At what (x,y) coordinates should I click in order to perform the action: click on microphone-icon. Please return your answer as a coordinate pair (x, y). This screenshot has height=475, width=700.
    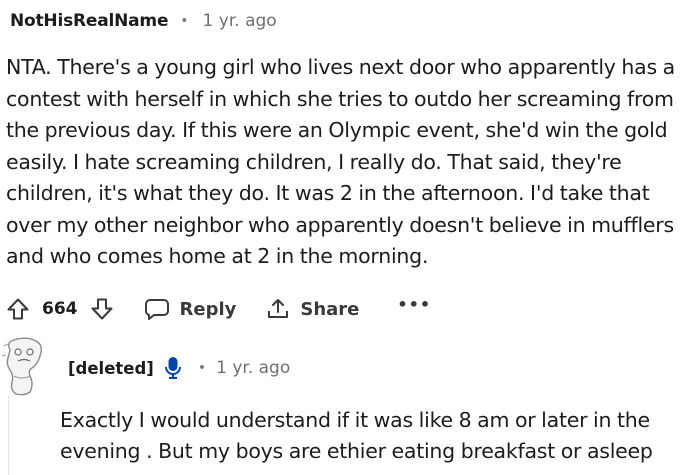
    Looking at the image, I should click on (173, 368).